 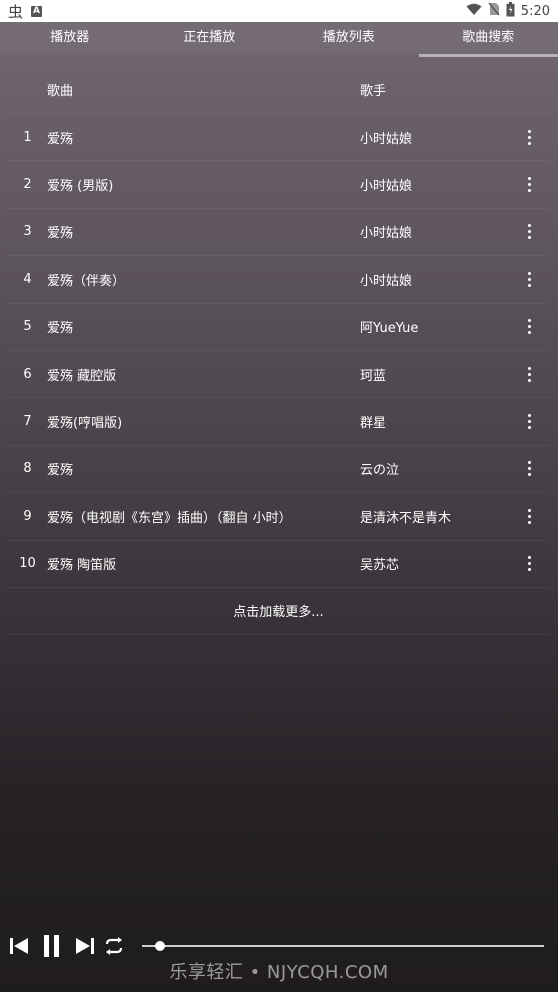 What do you see at coordinates (37, 11) in the screenshot?
I see `notification-a-icon: A` at bounding box center [37, 11].